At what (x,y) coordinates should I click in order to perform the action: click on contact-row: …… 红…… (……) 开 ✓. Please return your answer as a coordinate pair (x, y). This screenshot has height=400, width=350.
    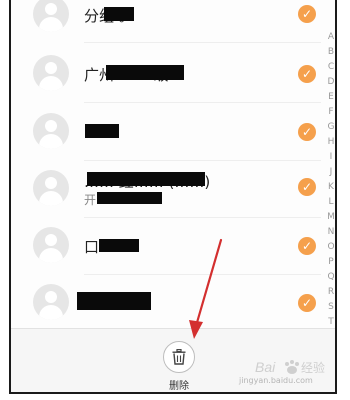
    Looking at the image, I should click on (166, 189).